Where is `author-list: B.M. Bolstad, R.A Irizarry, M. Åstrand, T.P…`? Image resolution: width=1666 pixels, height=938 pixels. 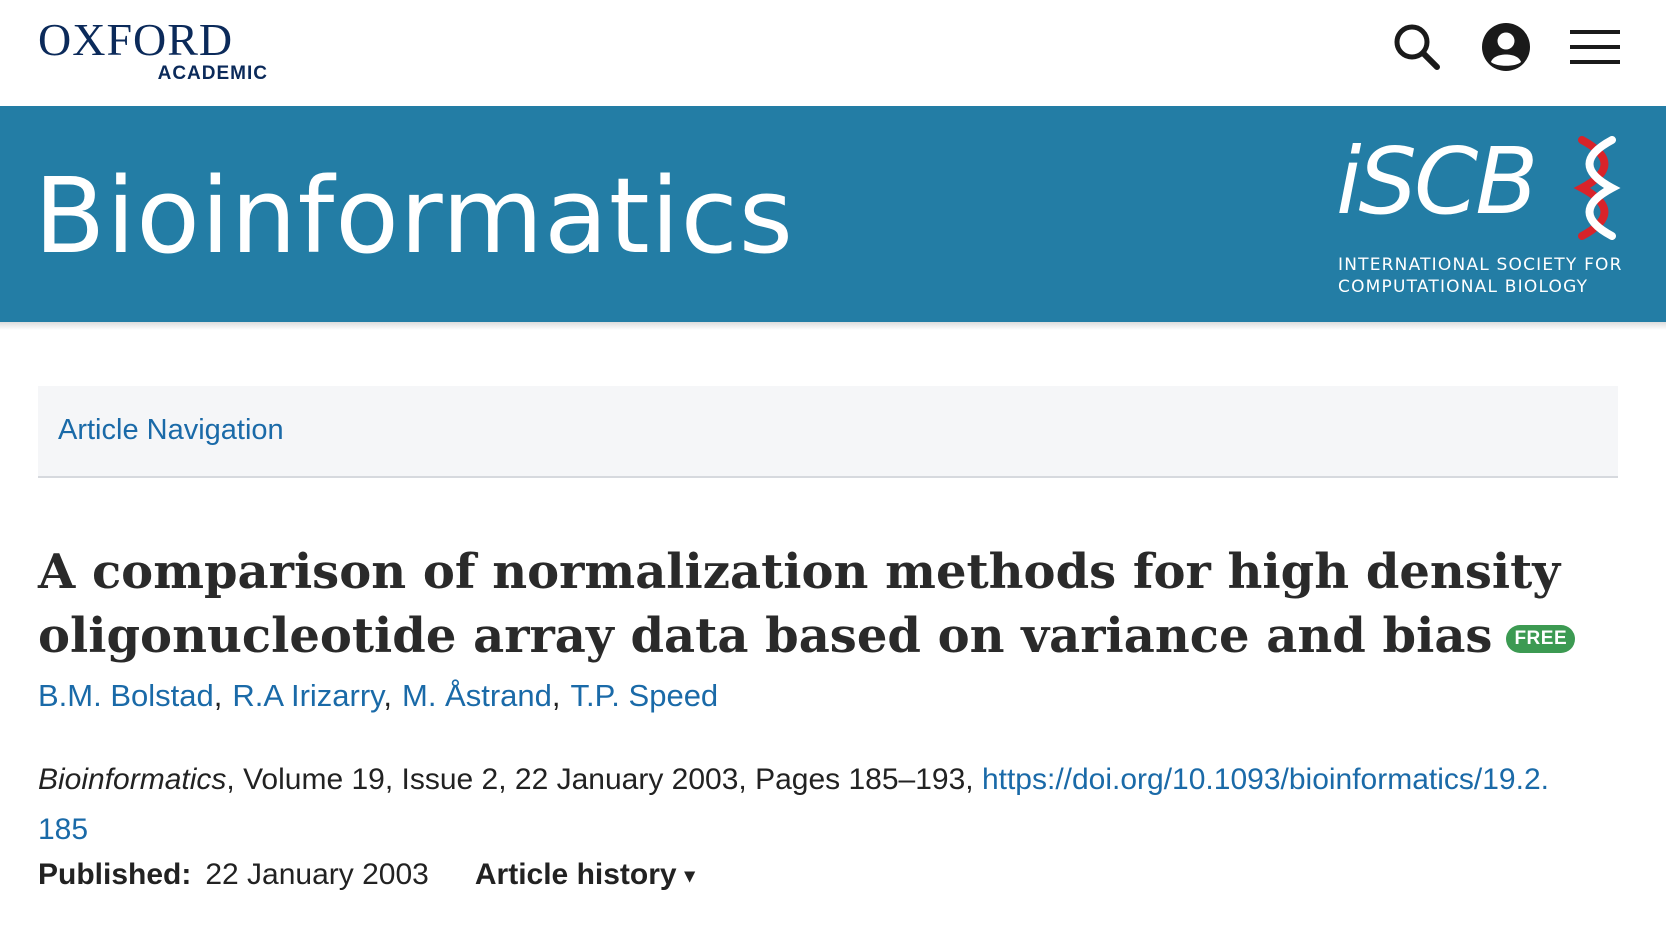
author-list: B.M. Bolstad, R.A Irizarry, M. Åstrand, T.P… is located at coordinates (378, 696).